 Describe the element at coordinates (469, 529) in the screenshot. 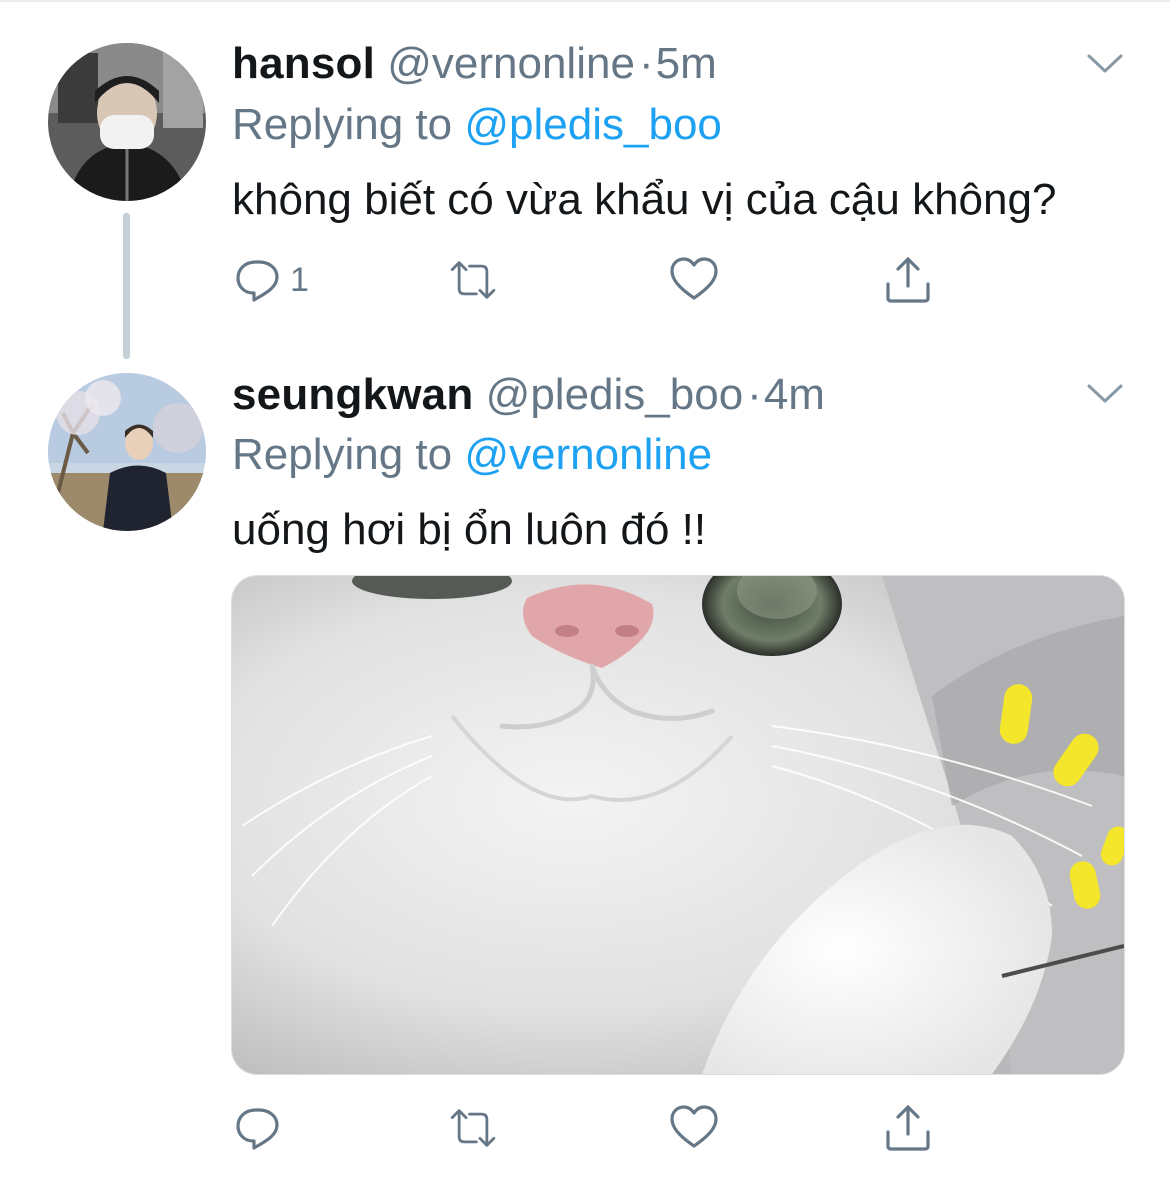

I see `tweet-text: uống hơi bị ổn luôn đó !!` at that location.